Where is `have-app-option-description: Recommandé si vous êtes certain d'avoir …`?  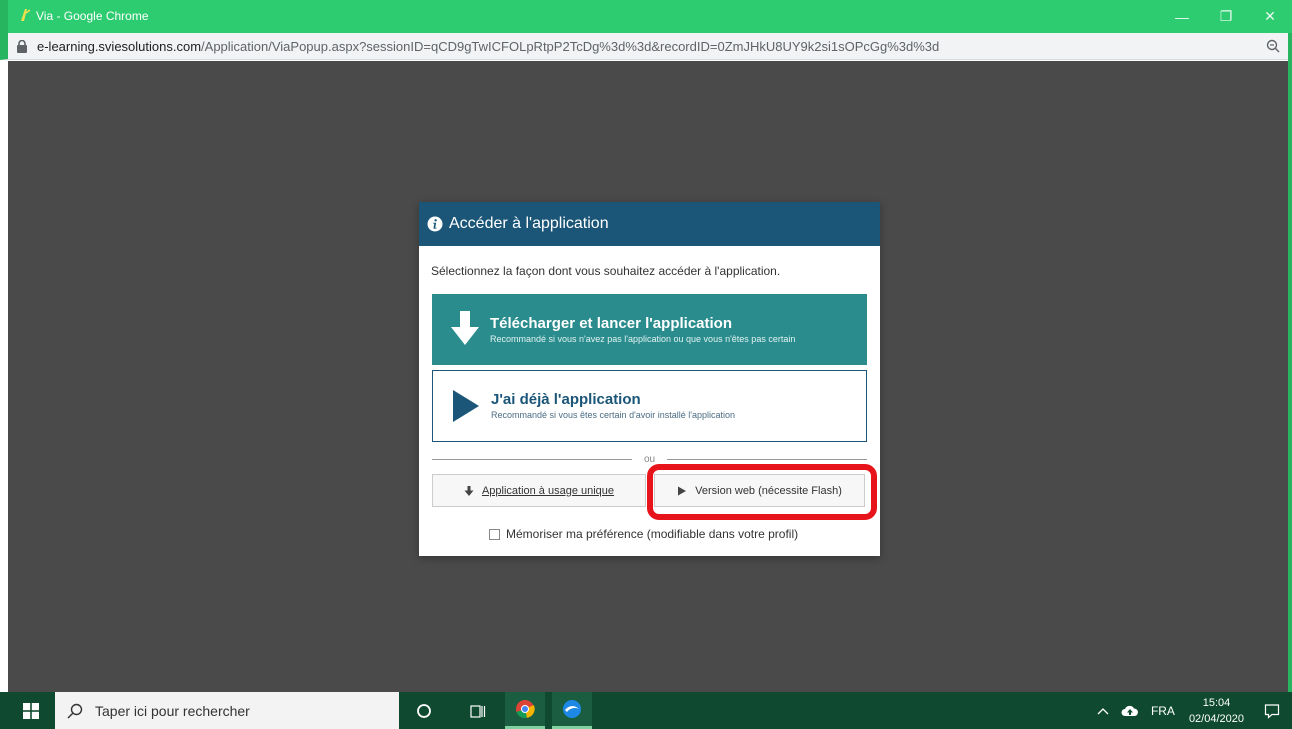
have-app-option-description: Recommandé si vous êtes certain d'avoir … is located at coordinates (613, 415).